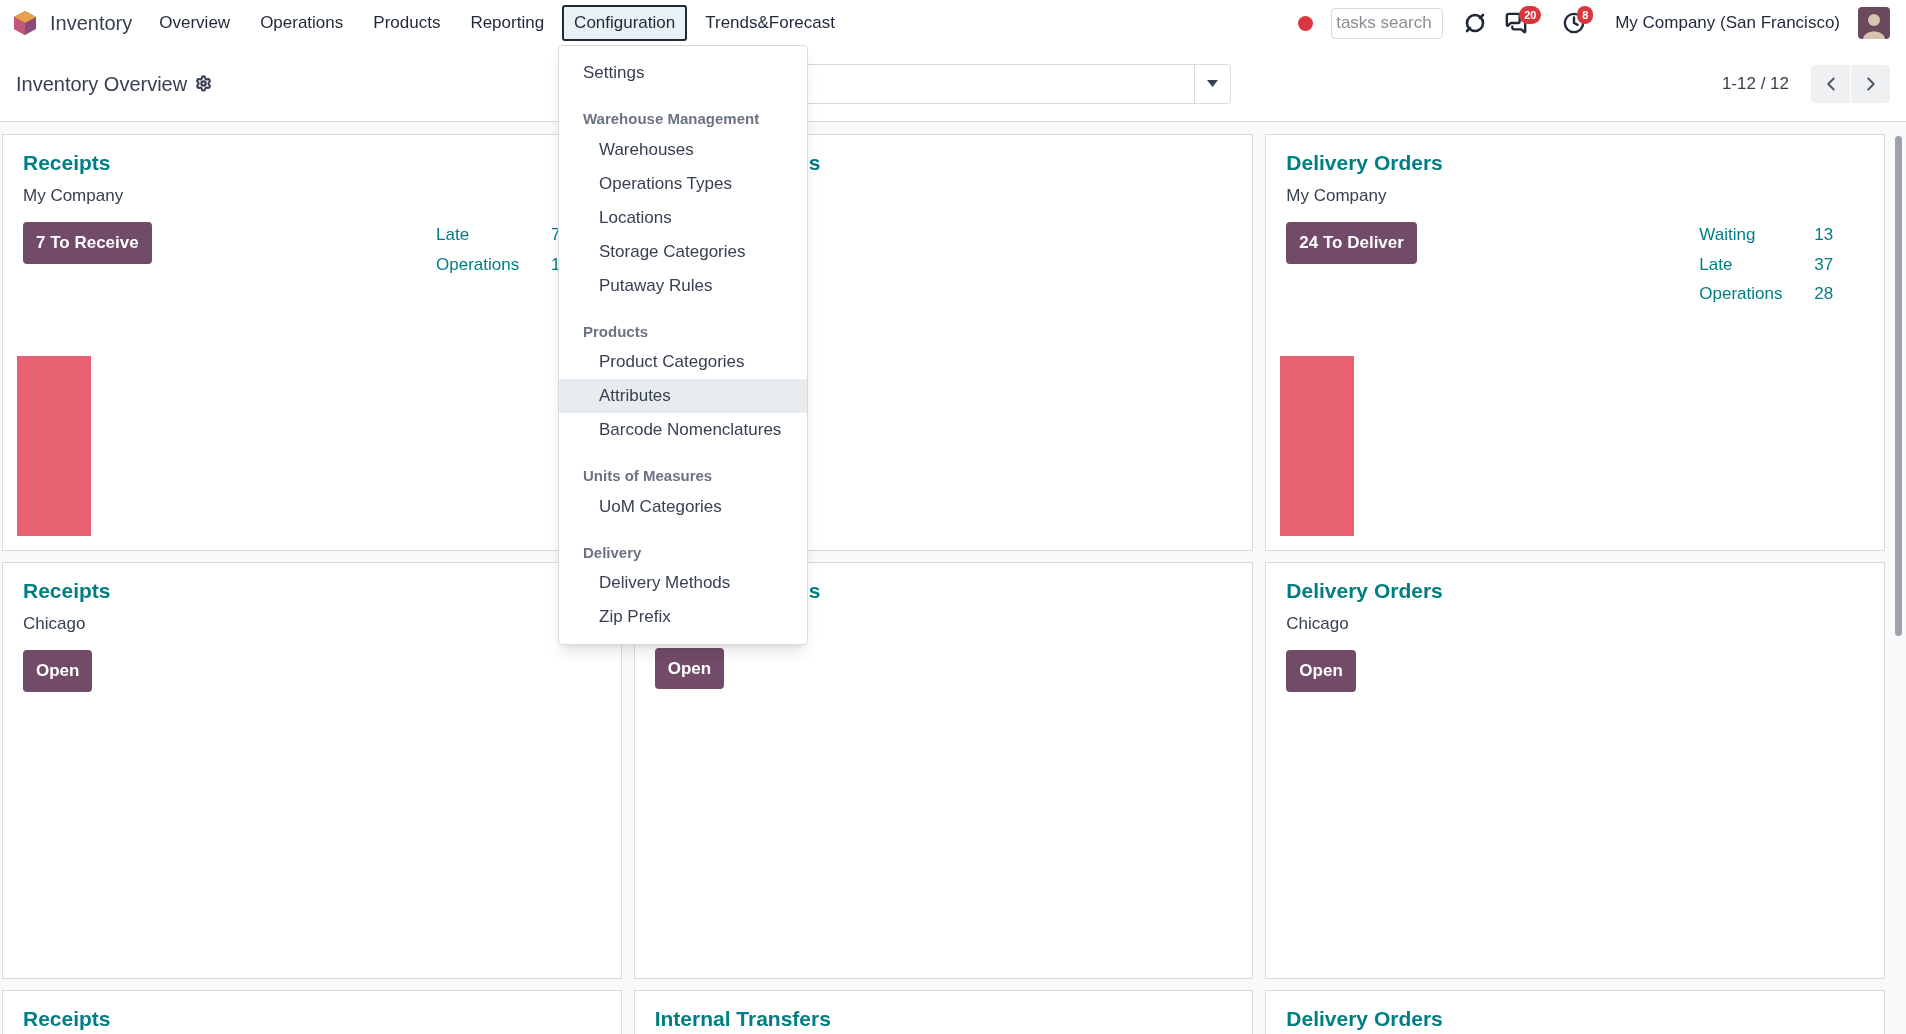  What do you see at coordinates (683, 430) in the screenshot?
I see `dropdown-item: Barcode Nomenclatures` at bounding box center [683, 430].